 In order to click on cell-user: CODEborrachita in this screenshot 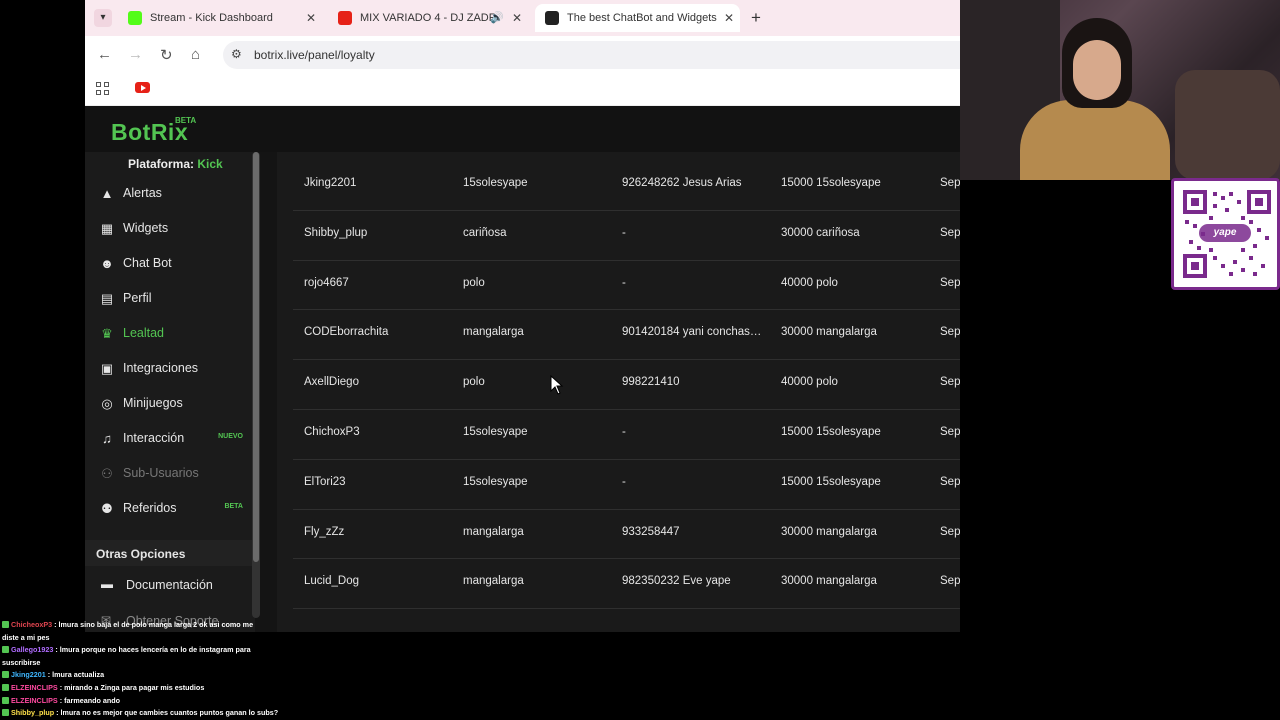, I will do `click(346, 332)`.